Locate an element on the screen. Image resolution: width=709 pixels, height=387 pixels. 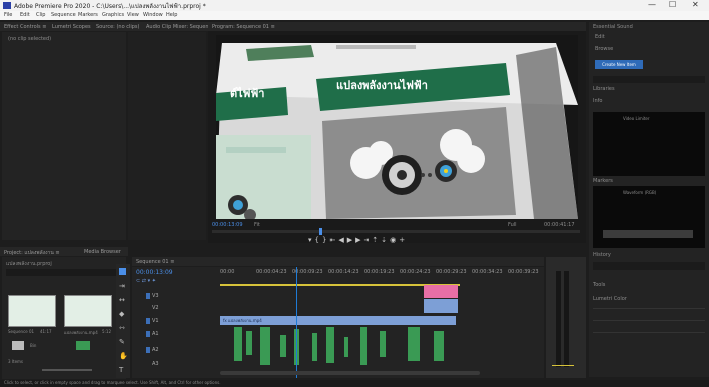
create-new-item-button: Create New Item is located at coordinates (619, 64).